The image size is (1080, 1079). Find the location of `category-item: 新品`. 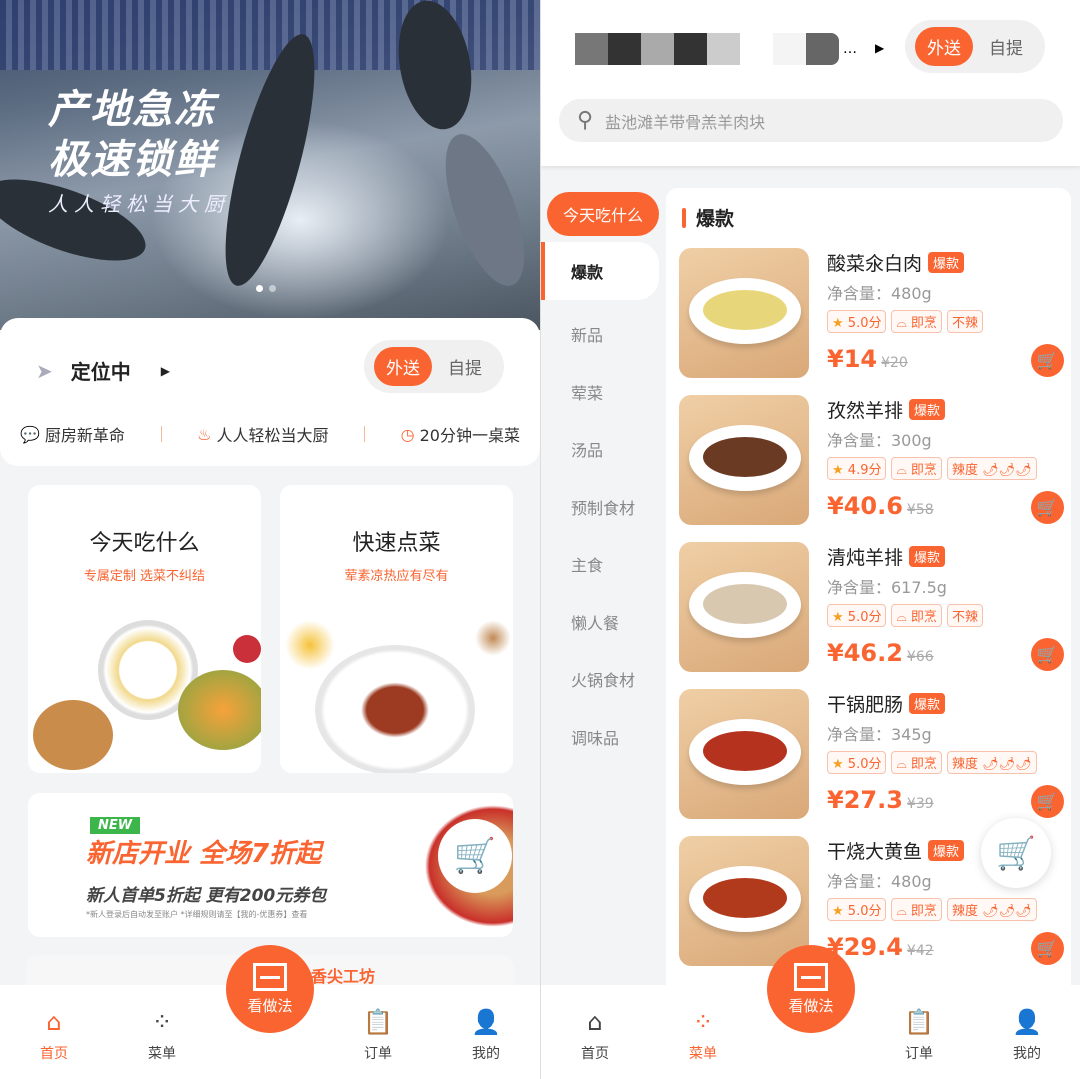

category-item: 新品 is located at coordinates (602, 335).